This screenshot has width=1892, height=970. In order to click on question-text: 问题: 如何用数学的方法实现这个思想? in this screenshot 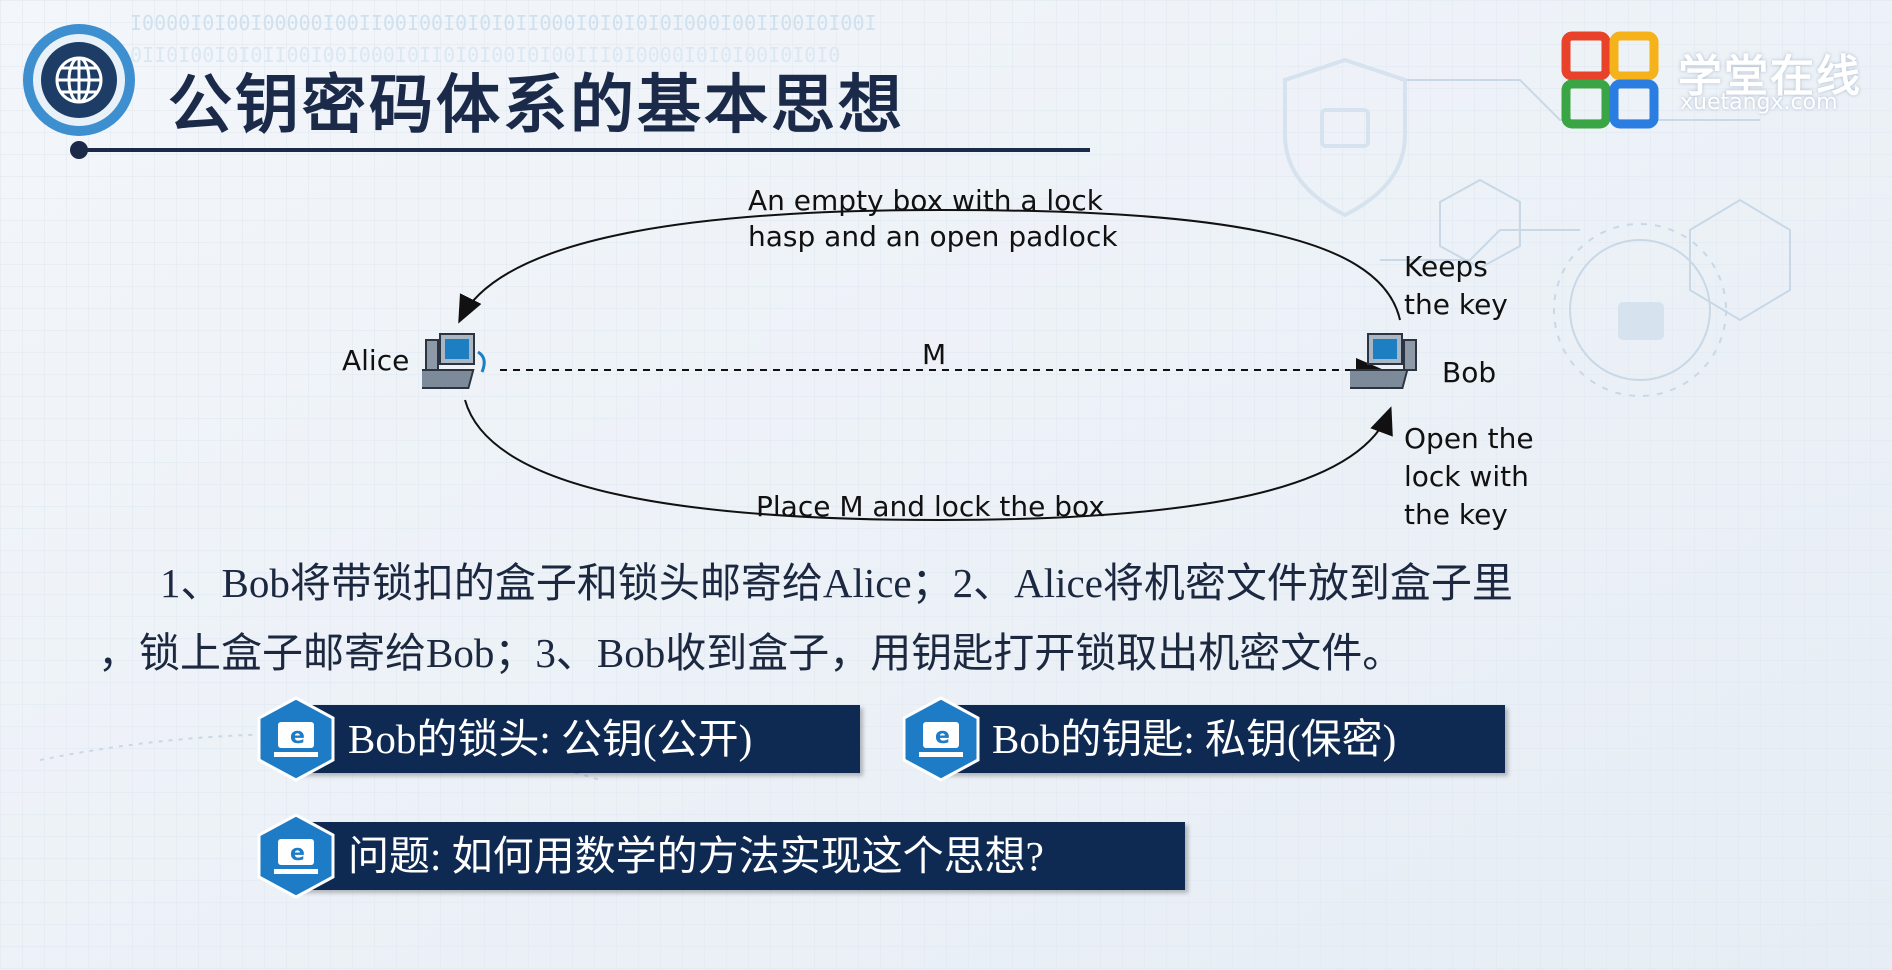, I will do `click(696, 856)`.